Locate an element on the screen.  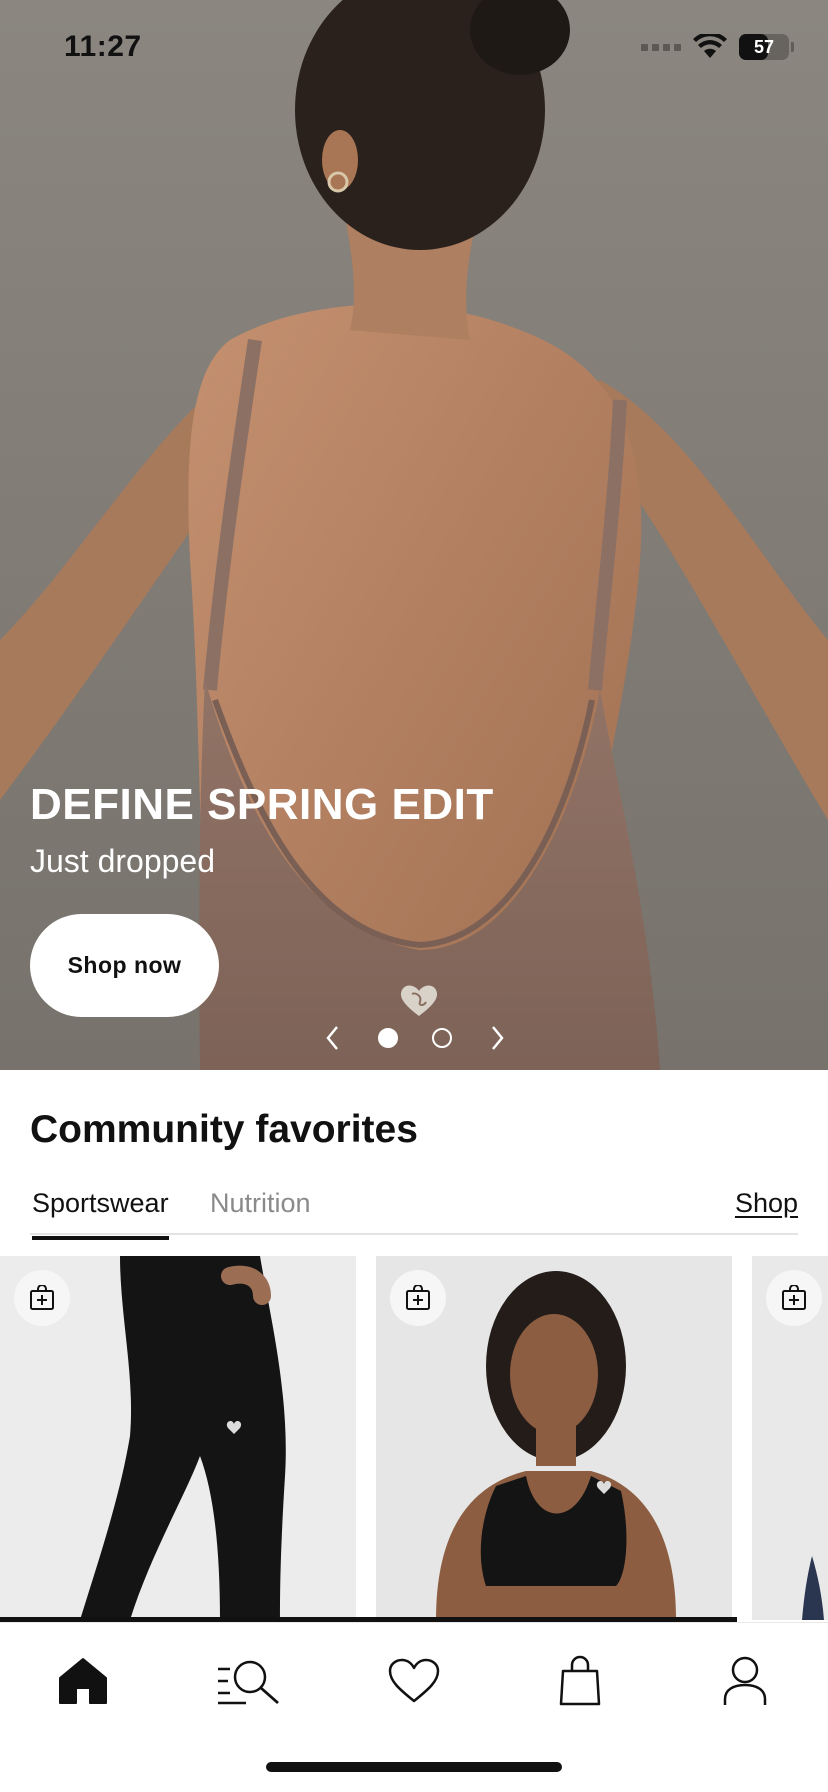
hero-subtitle: Just dropped is located at coordinates (123, 861).